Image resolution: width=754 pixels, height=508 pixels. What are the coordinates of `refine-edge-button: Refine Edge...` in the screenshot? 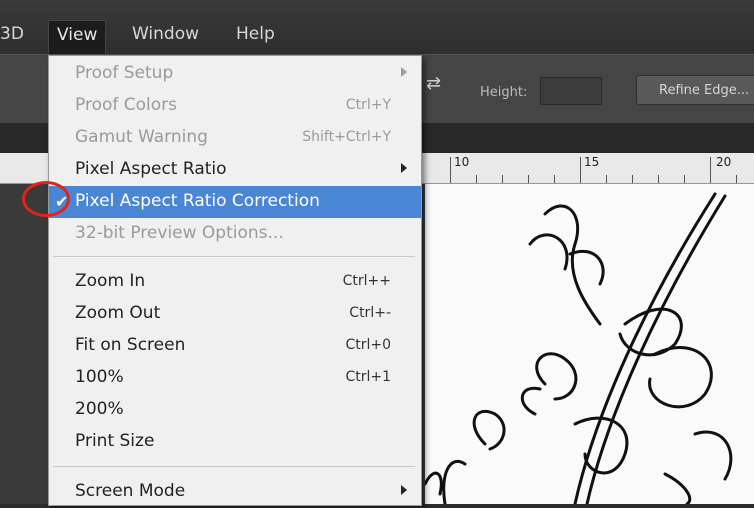 It's located at (695, 90).